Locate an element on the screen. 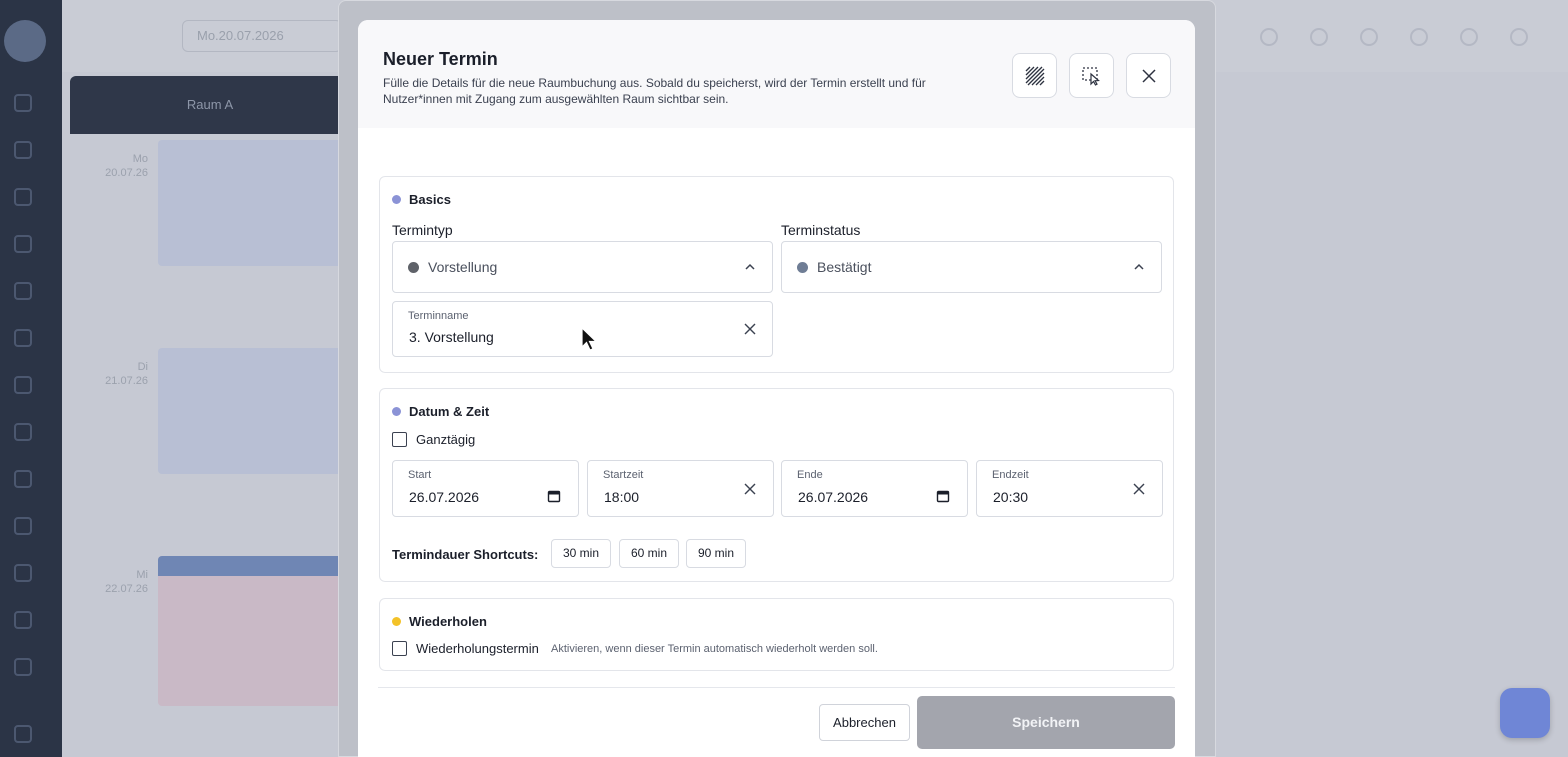  select-cursor-icon is located at coordinates (1090, 76).